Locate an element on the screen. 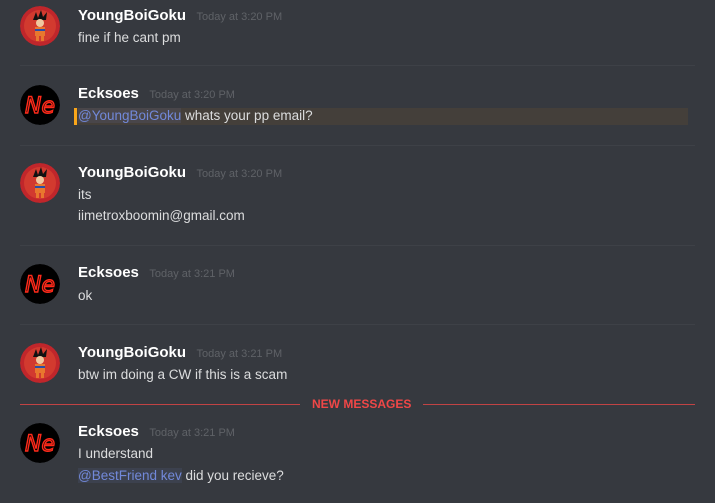  message-text: iimetroxboomin@gmail.com is located at coordinates (161, 215).